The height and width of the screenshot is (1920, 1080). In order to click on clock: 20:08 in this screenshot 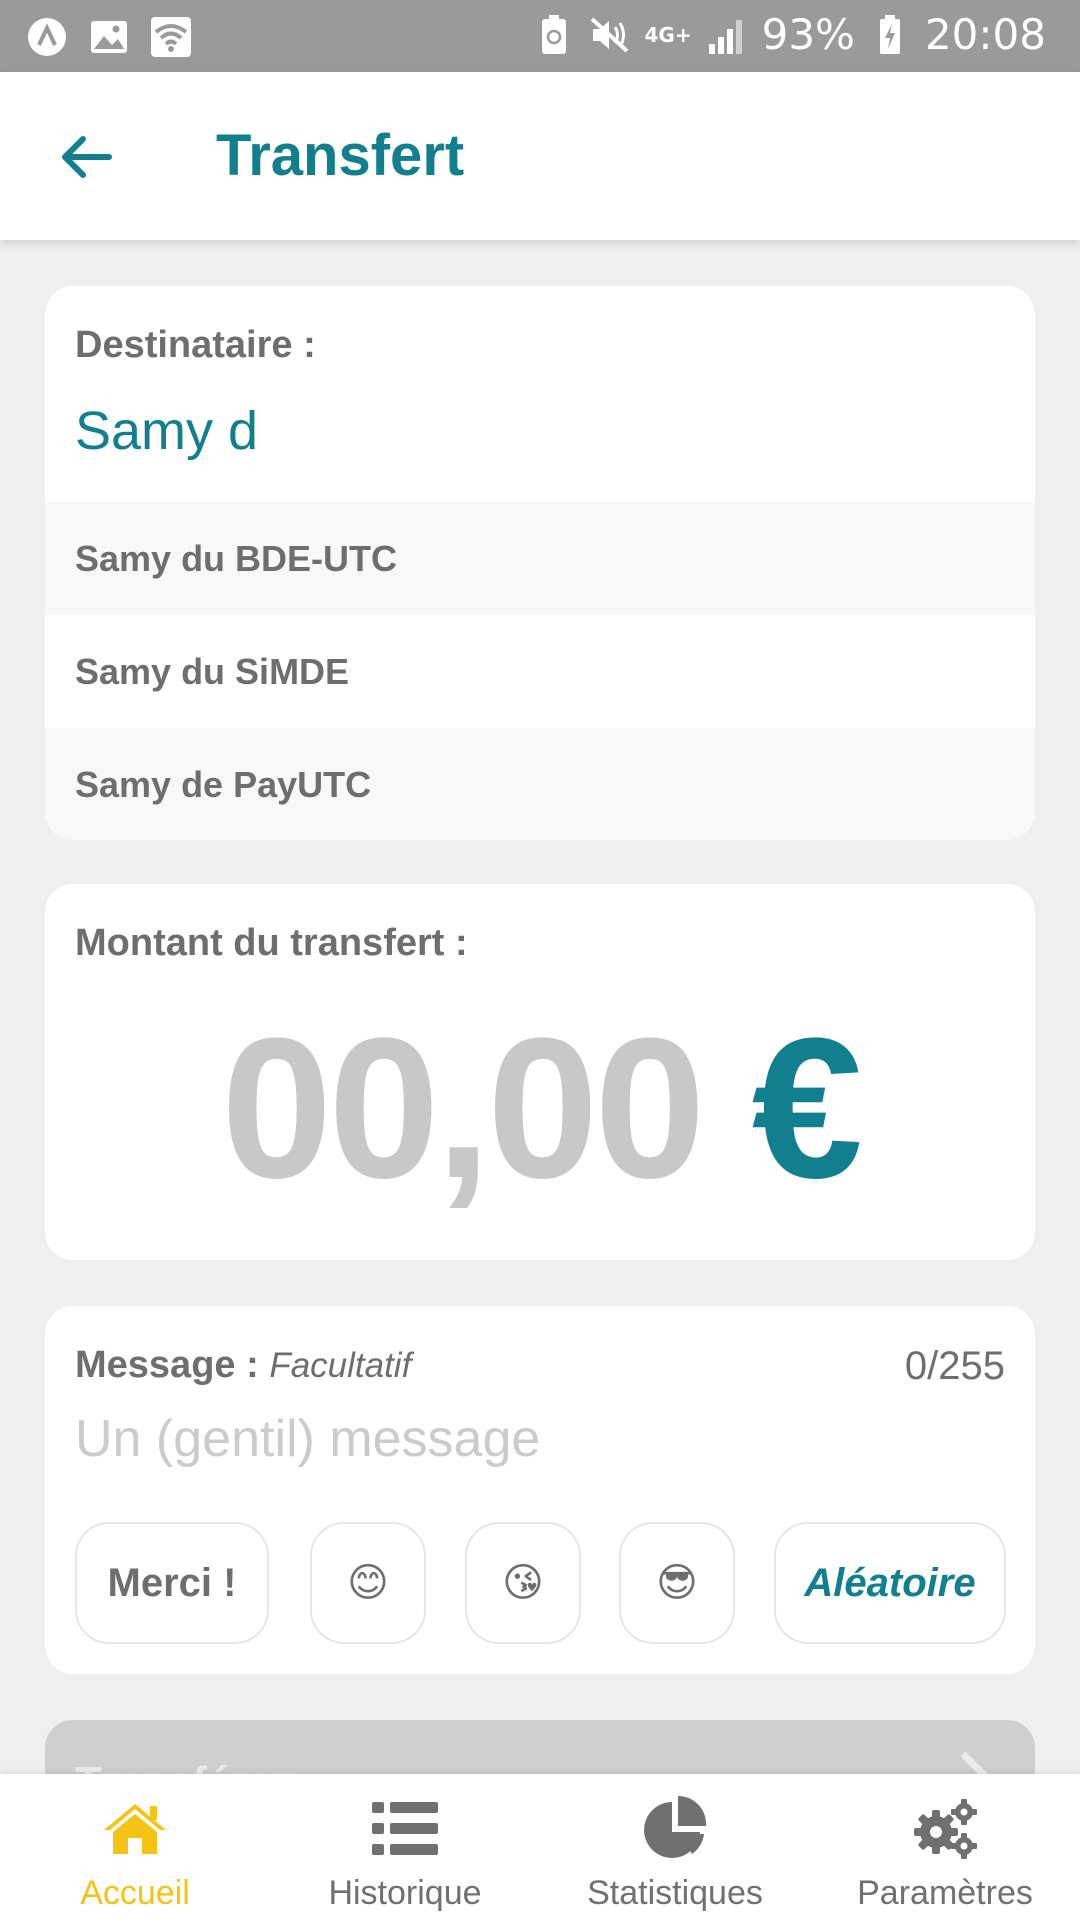, I will do `click(985, 34)`.